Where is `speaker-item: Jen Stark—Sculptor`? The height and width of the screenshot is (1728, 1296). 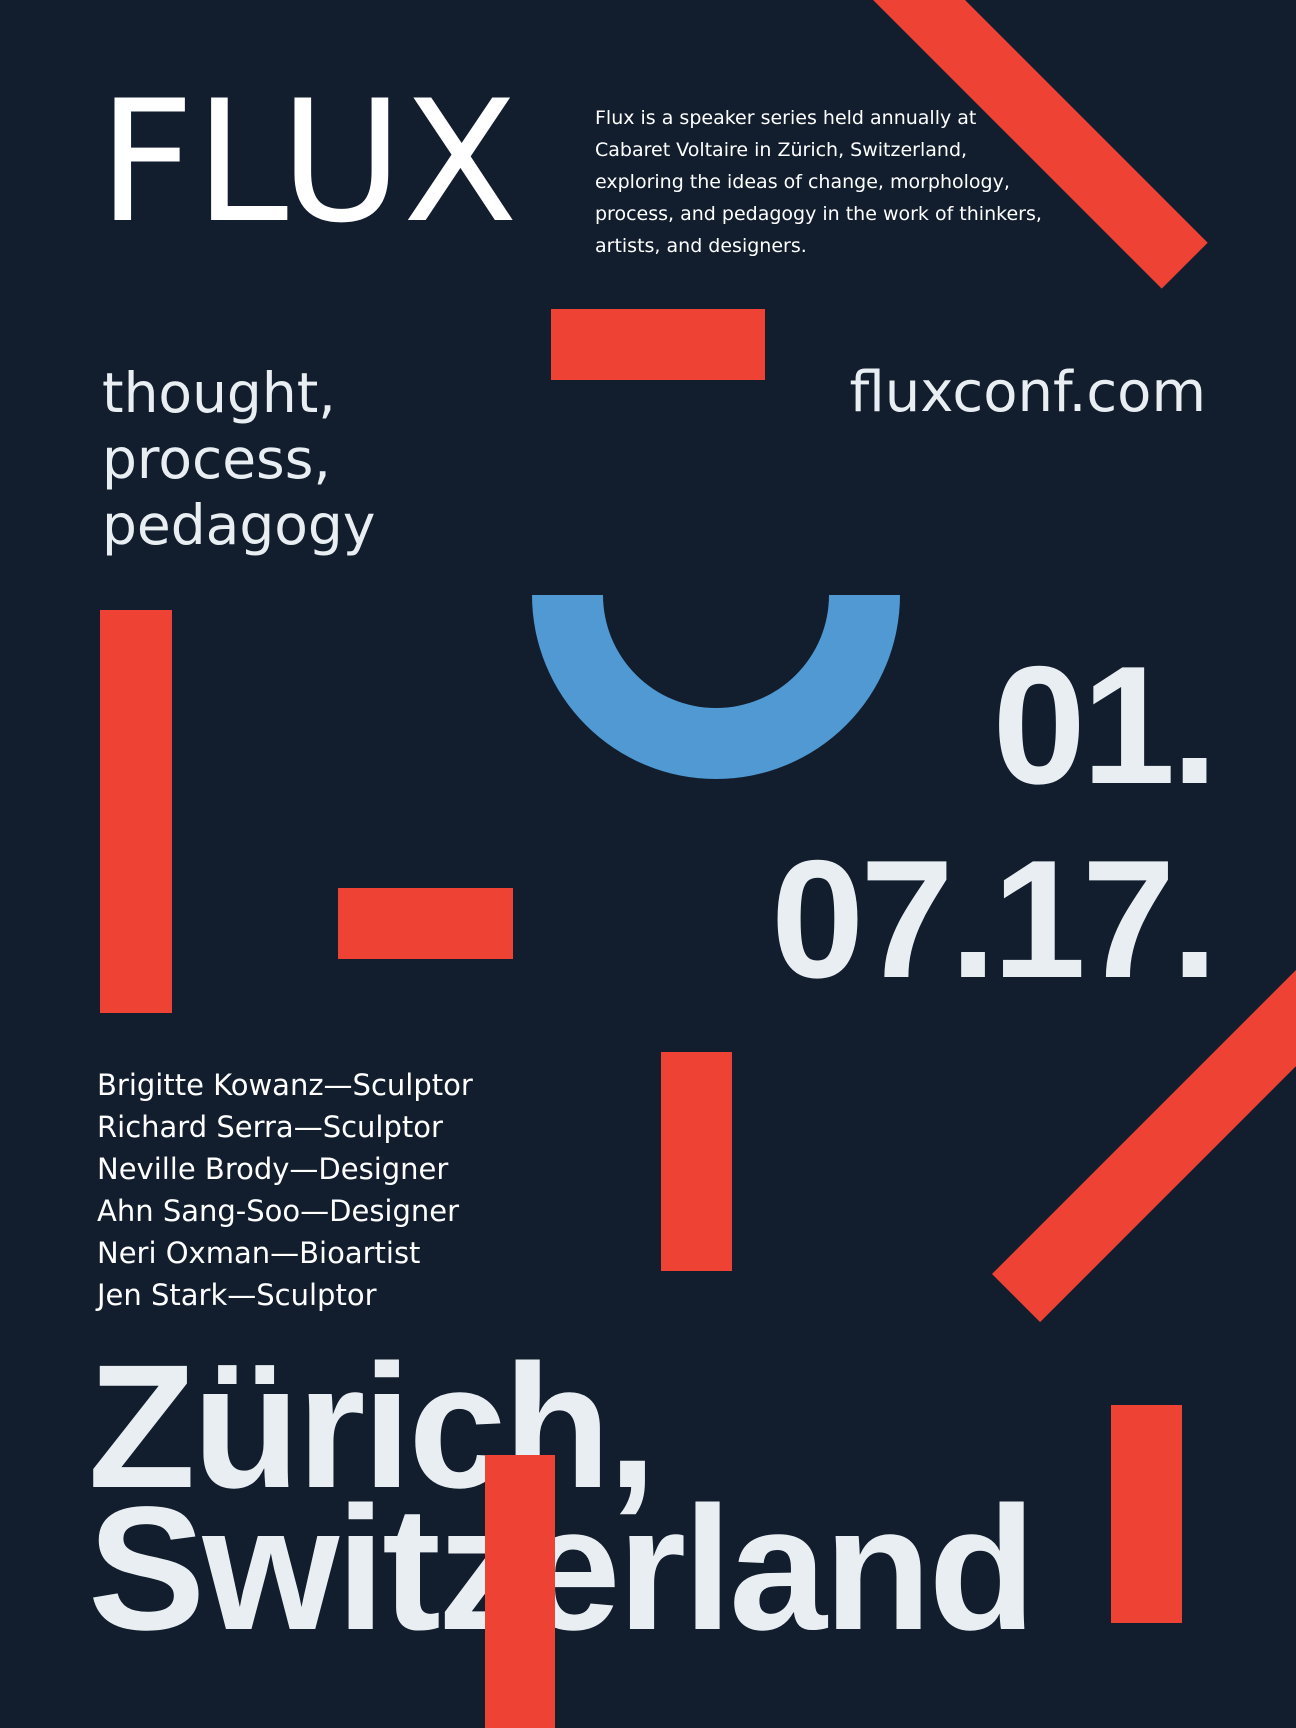 speaker-item: Jen Stark—Sculptor is located at coordinates (237, 1295).